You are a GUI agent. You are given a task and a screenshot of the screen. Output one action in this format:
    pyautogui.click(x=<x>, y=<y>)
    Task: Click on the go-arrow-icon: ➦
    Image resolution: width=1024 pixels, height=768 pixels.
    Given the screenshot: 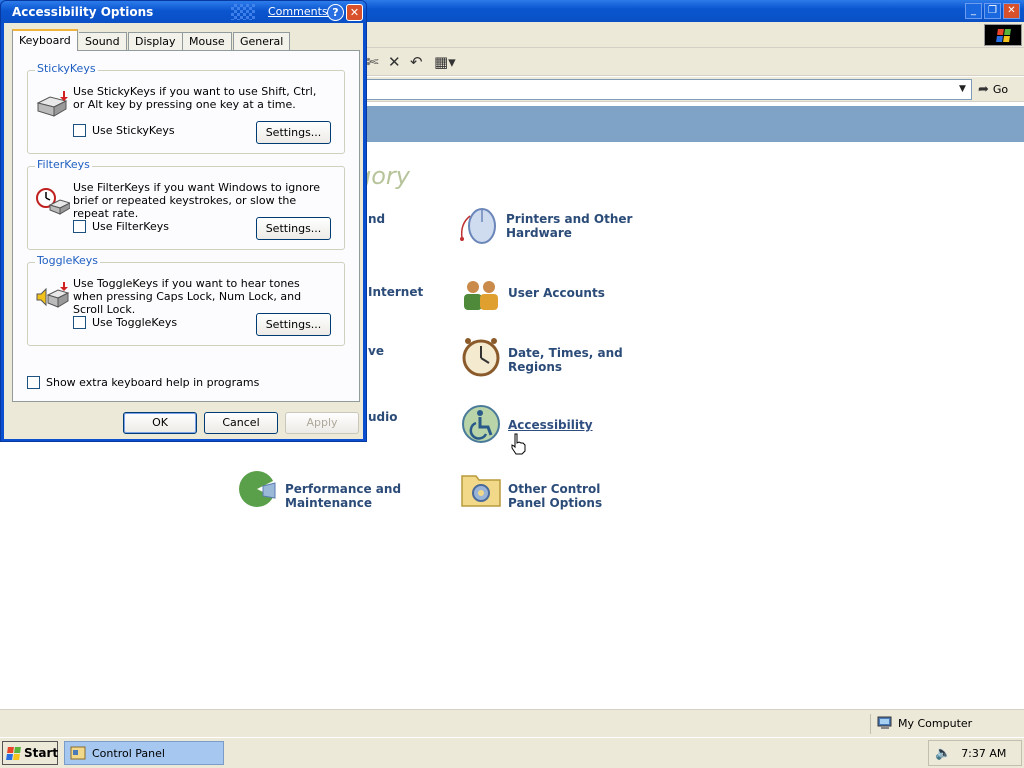 What is the action you would take?
    pyautogui.click(x=983, y=89)
    